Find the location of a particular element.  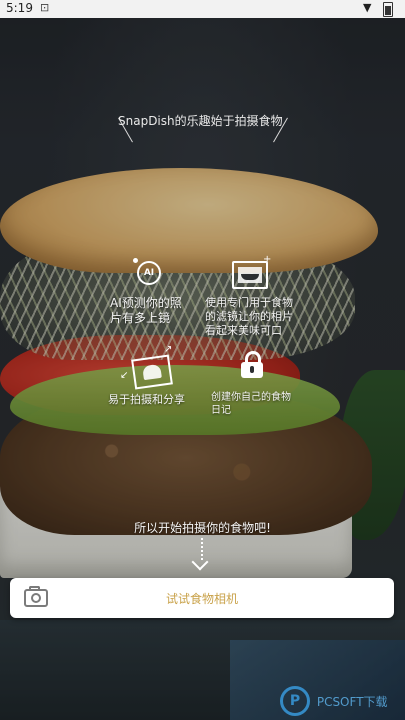

sparkle-icon: + is located at coordinates (267, 259).